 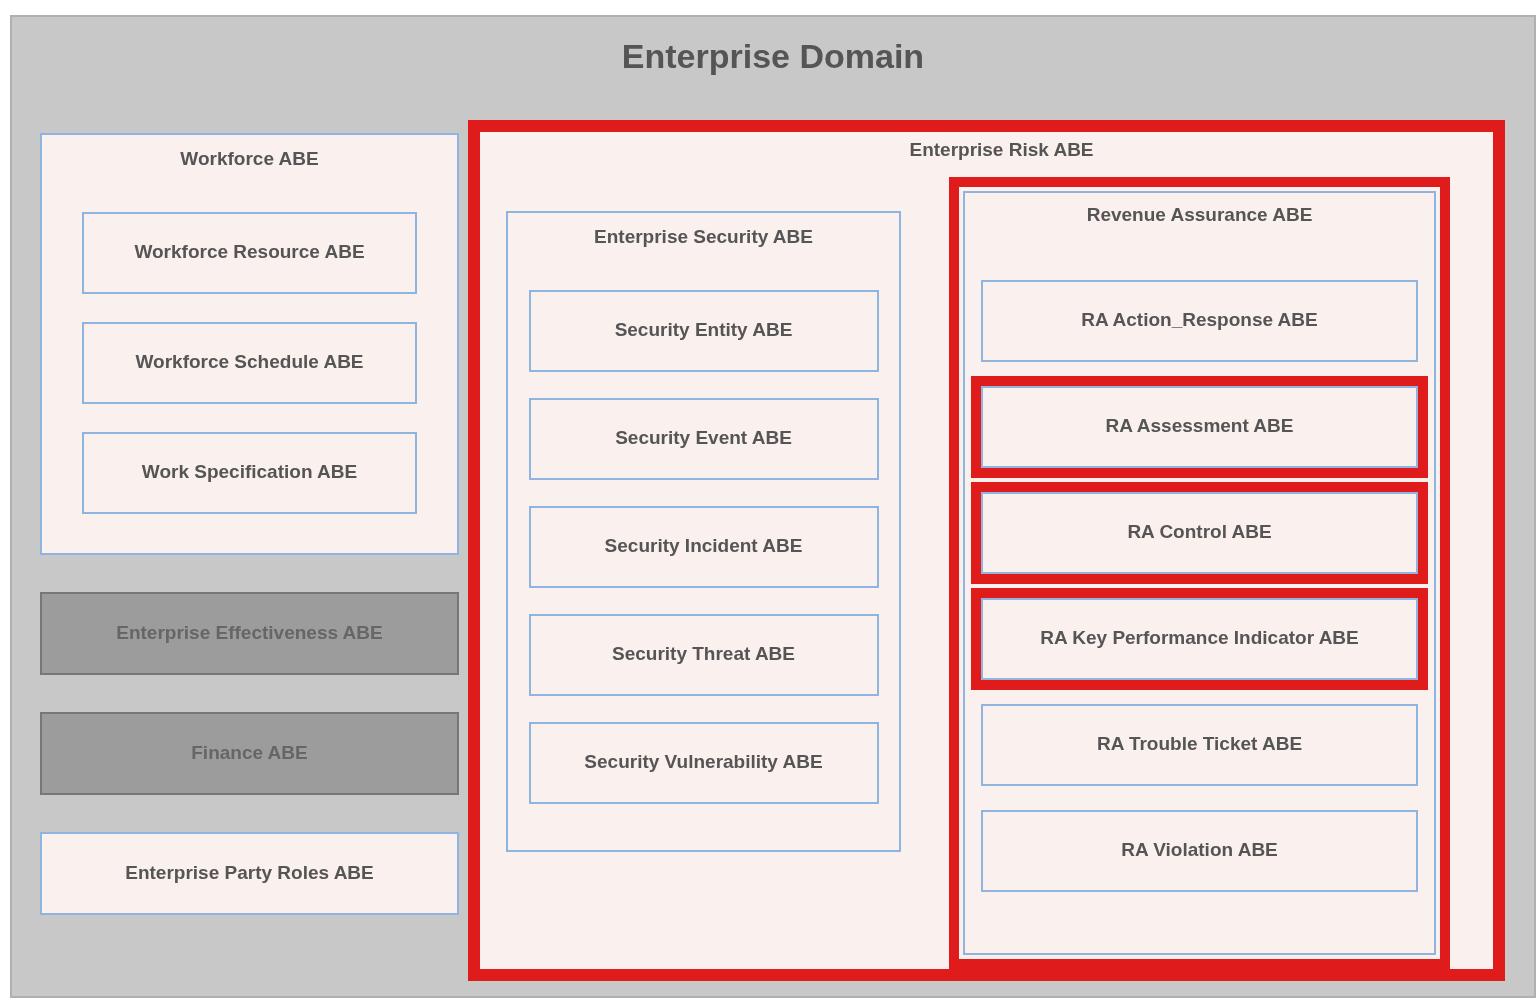 I want to click on abe-box: Security Incident ABE, so click(x=703, y=546).